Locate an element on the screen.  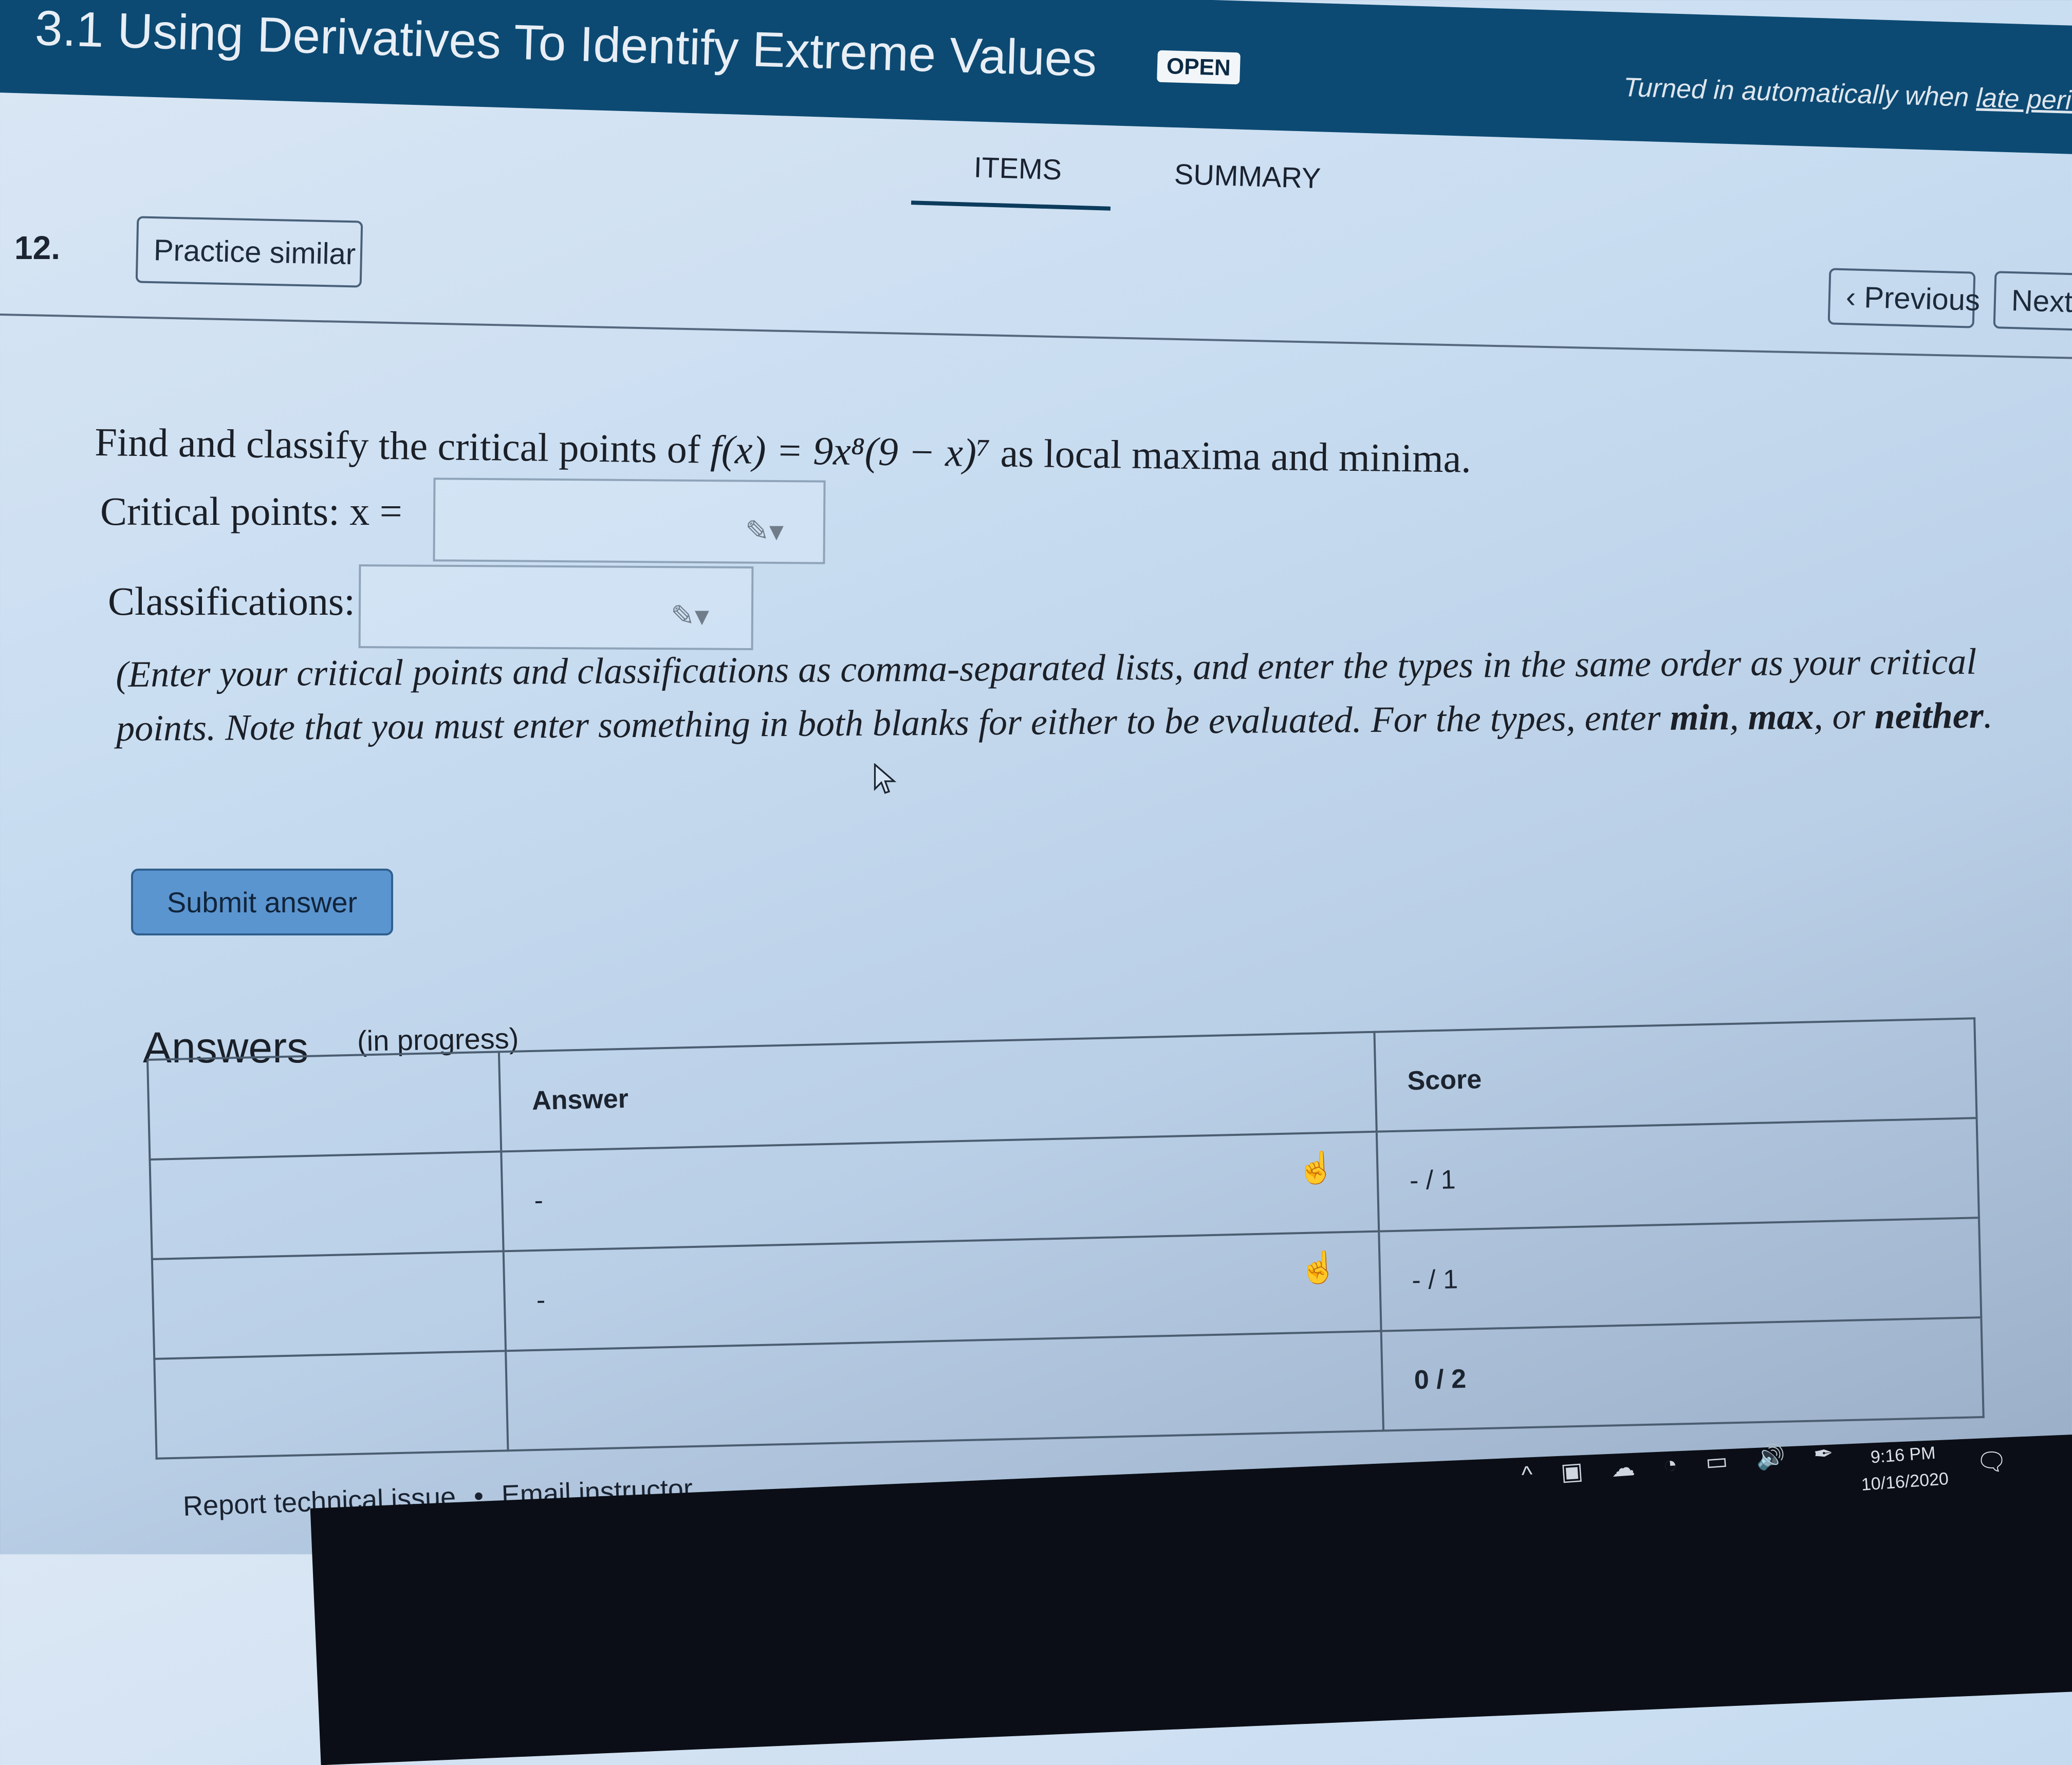
prompt-prefix: Find and classify the critical points of is located at coordinates (402, 445).